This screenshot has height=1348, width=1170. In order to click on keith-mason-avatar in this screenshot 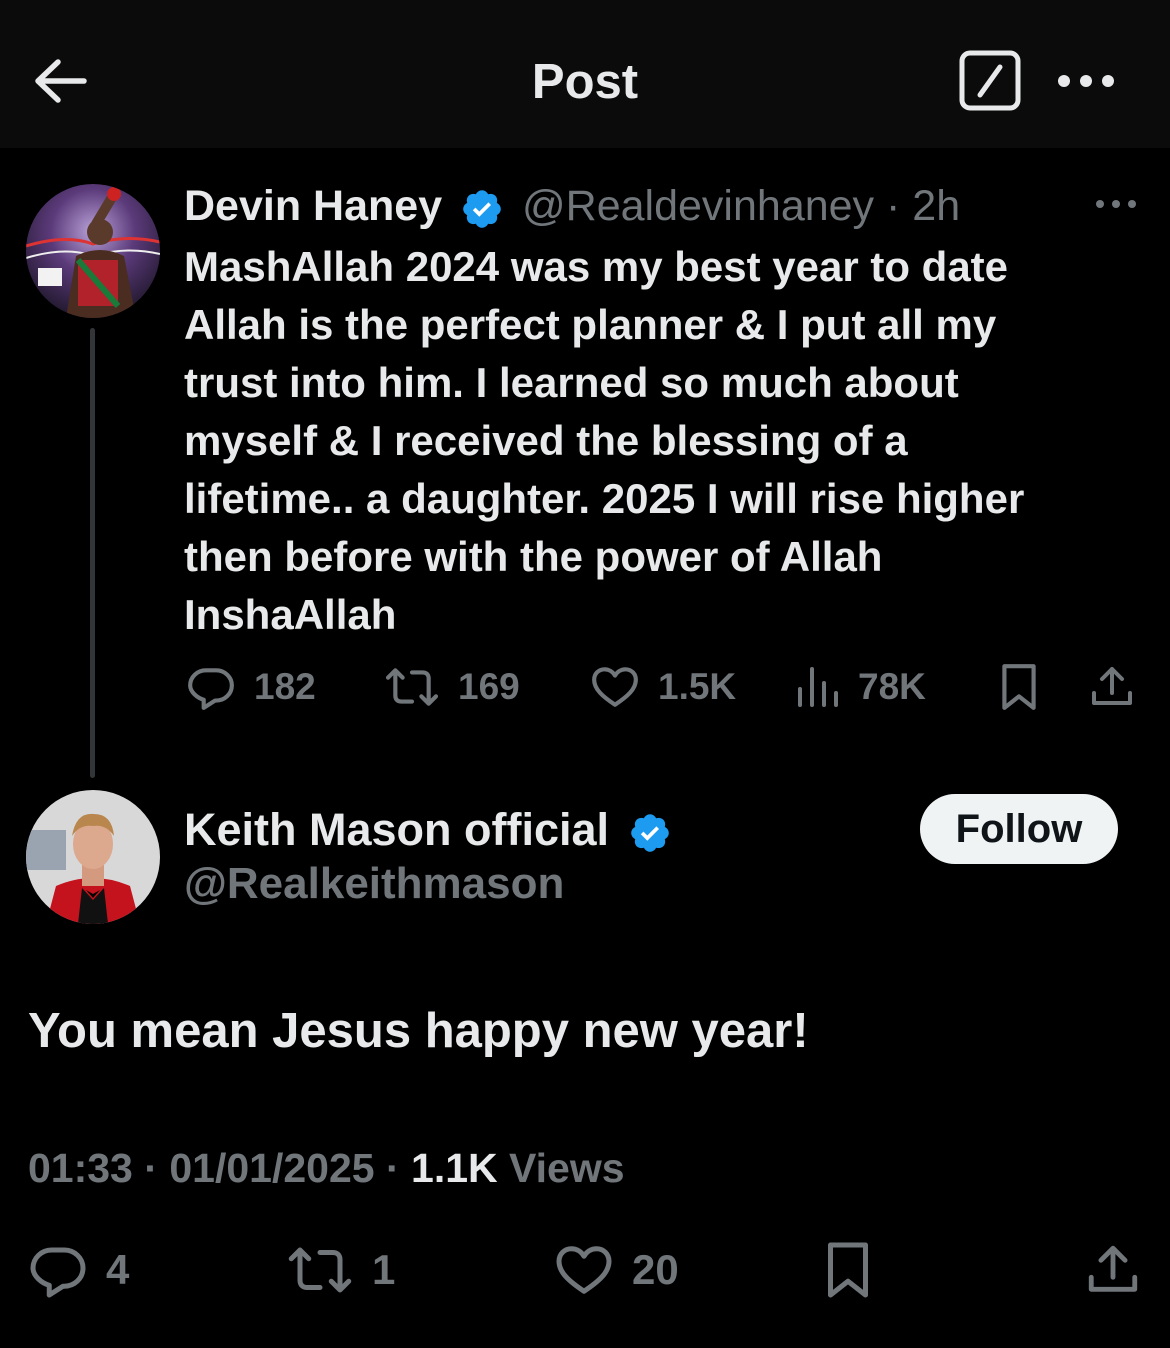, I will do `click(93, 857)`.